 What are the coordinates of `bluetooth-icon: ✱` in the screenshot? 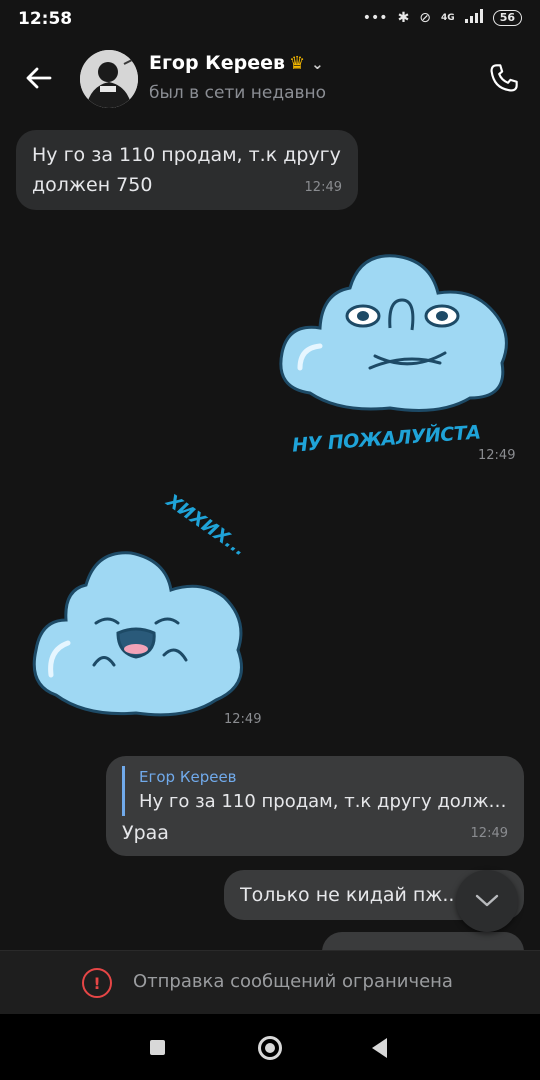 It's located at (403, 18).